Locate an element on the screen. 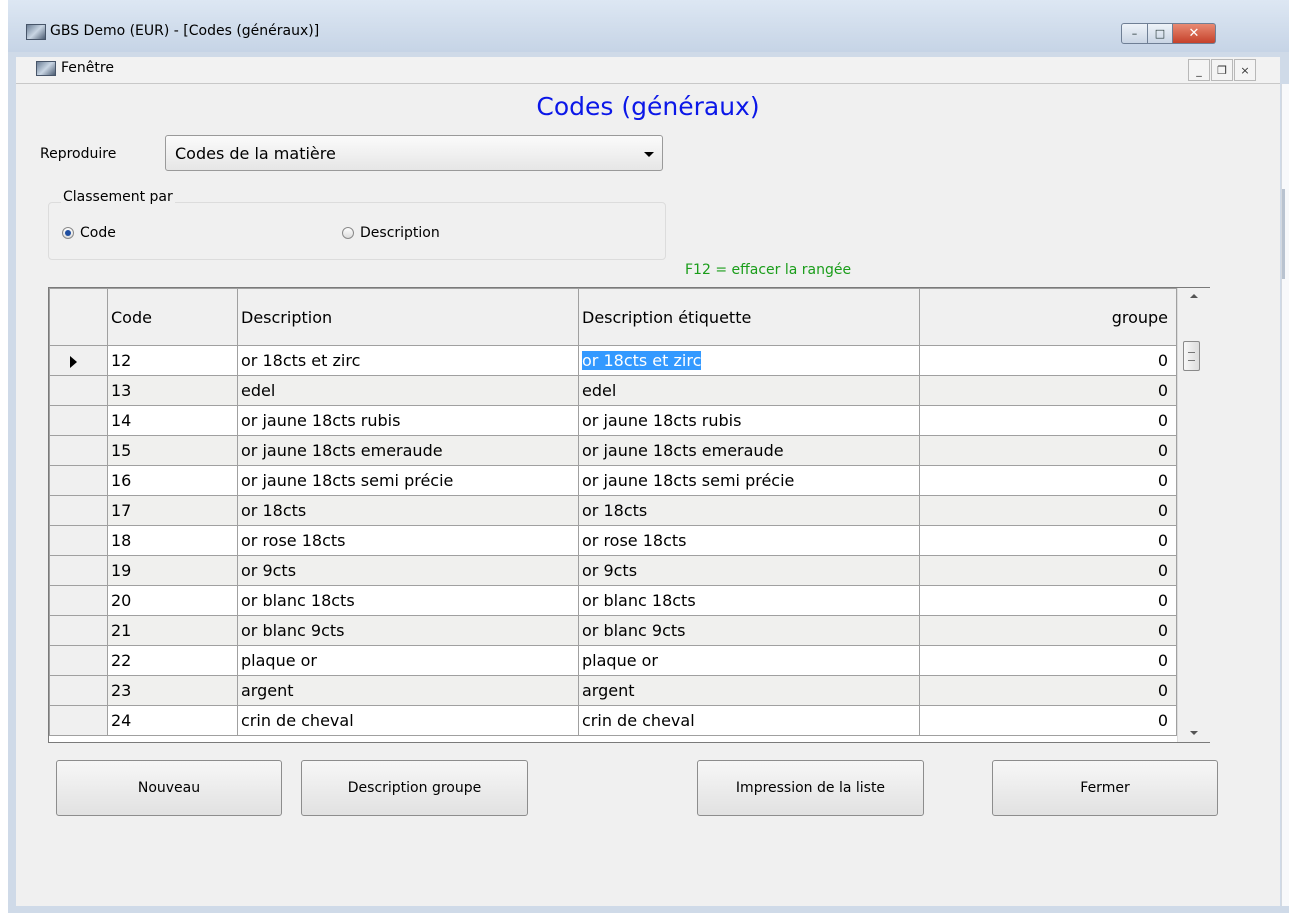 This screenshot has width=1289, height=913. radio-description: Description is located at coordinates (391, 233).